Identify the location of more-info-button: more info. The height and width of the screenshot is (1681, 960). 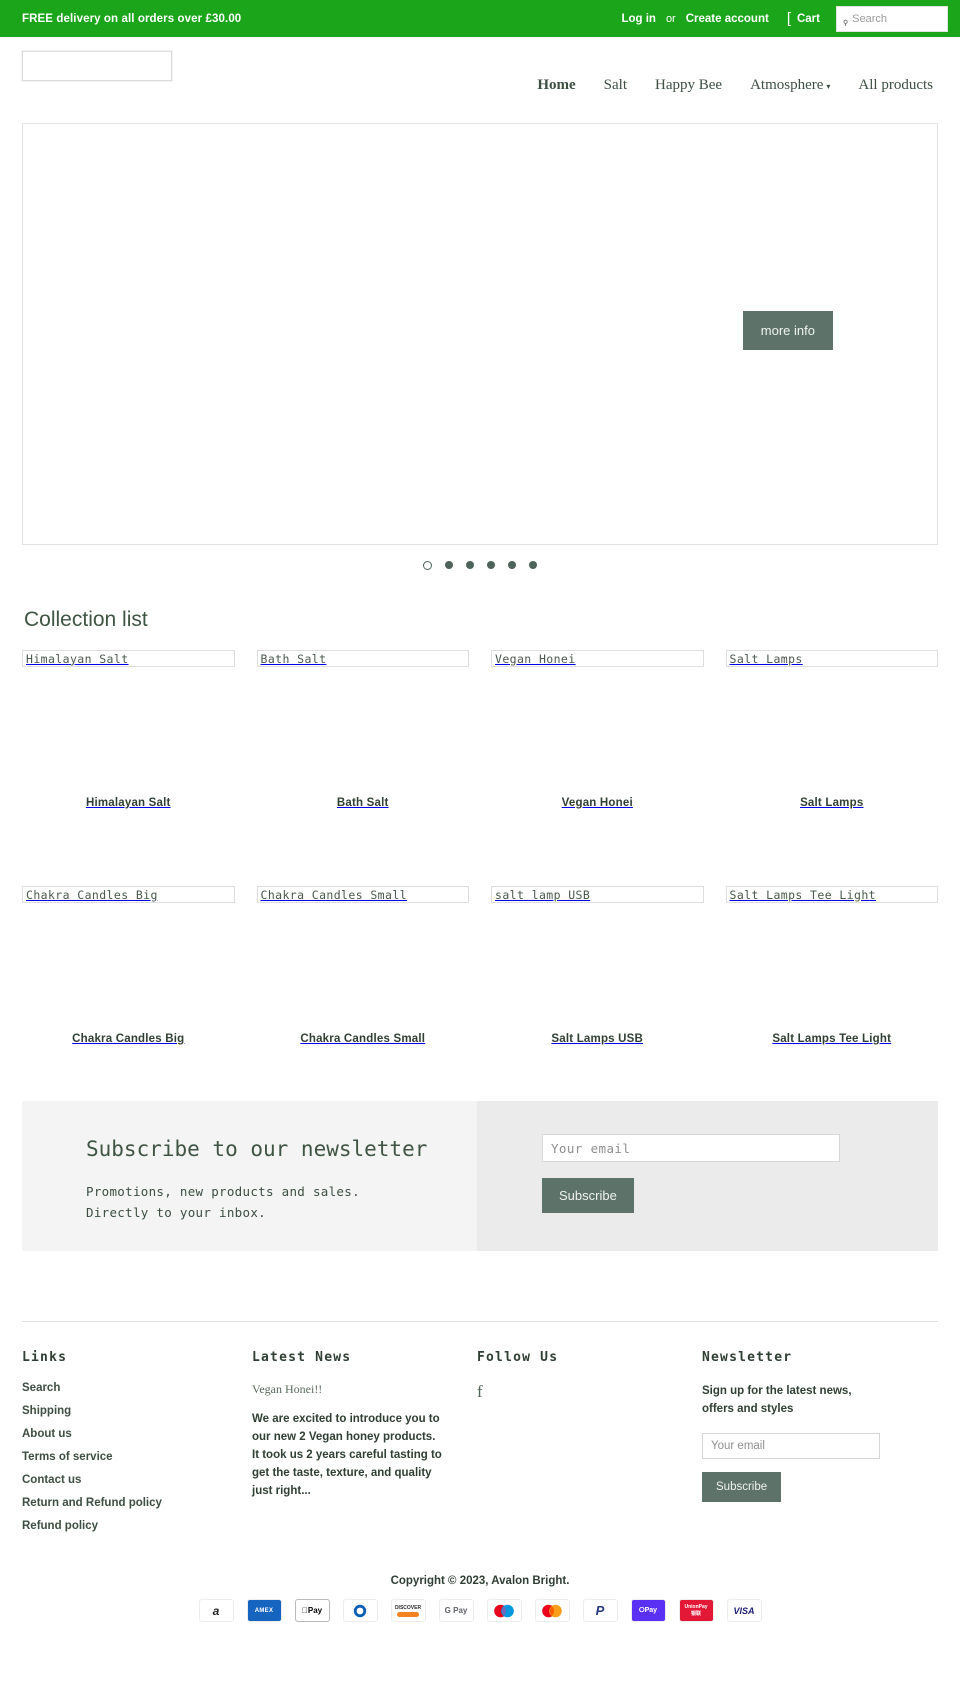
(787, 330).